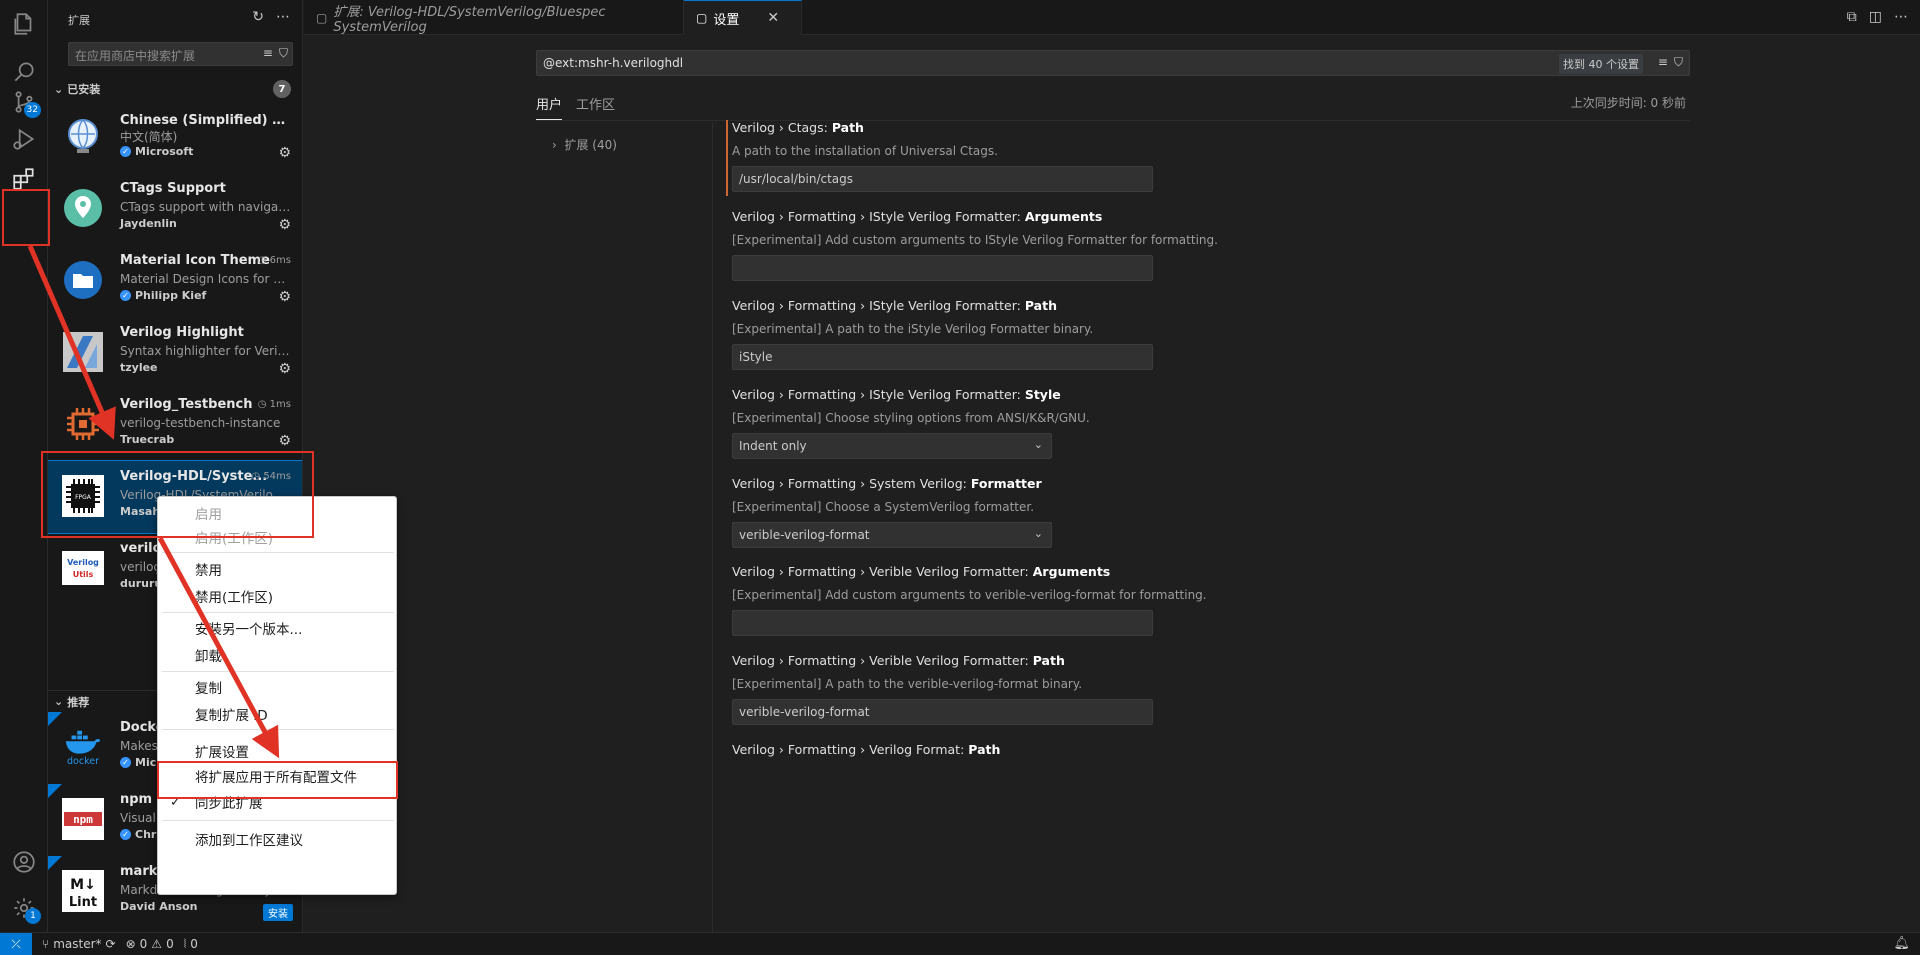  What do you see at coordinates (159, 906) in the screenshot?
I see `extension-publisher: David Anson` at bounding box center [159, 906].